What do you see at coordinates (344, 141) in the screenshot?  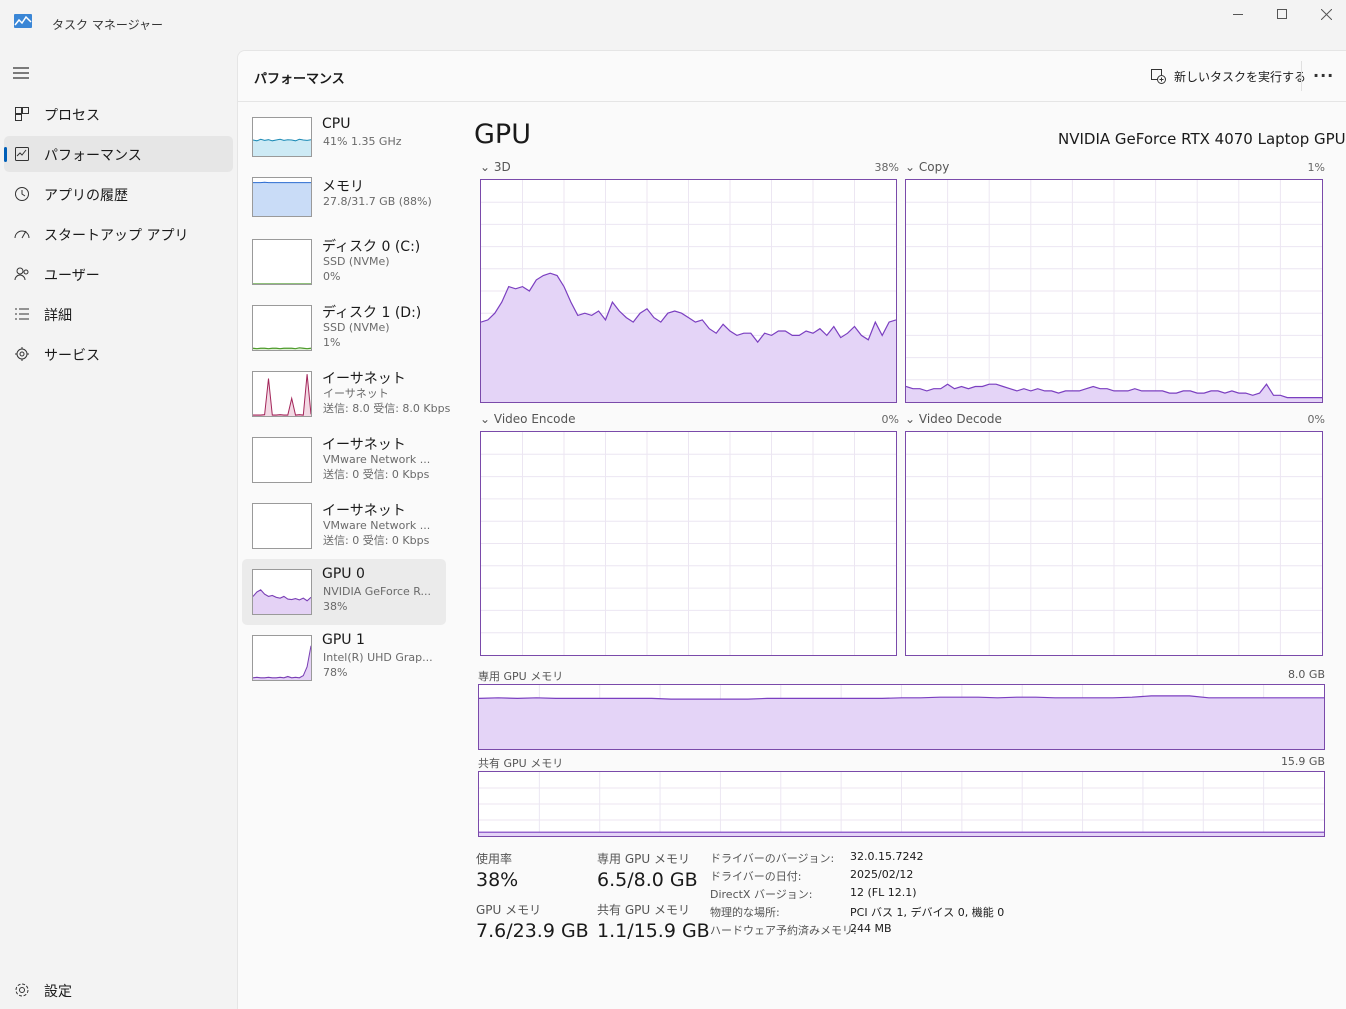 I see `device-cpu: CPU 41% 1.35 GHz` at bounding box center [344, 141].